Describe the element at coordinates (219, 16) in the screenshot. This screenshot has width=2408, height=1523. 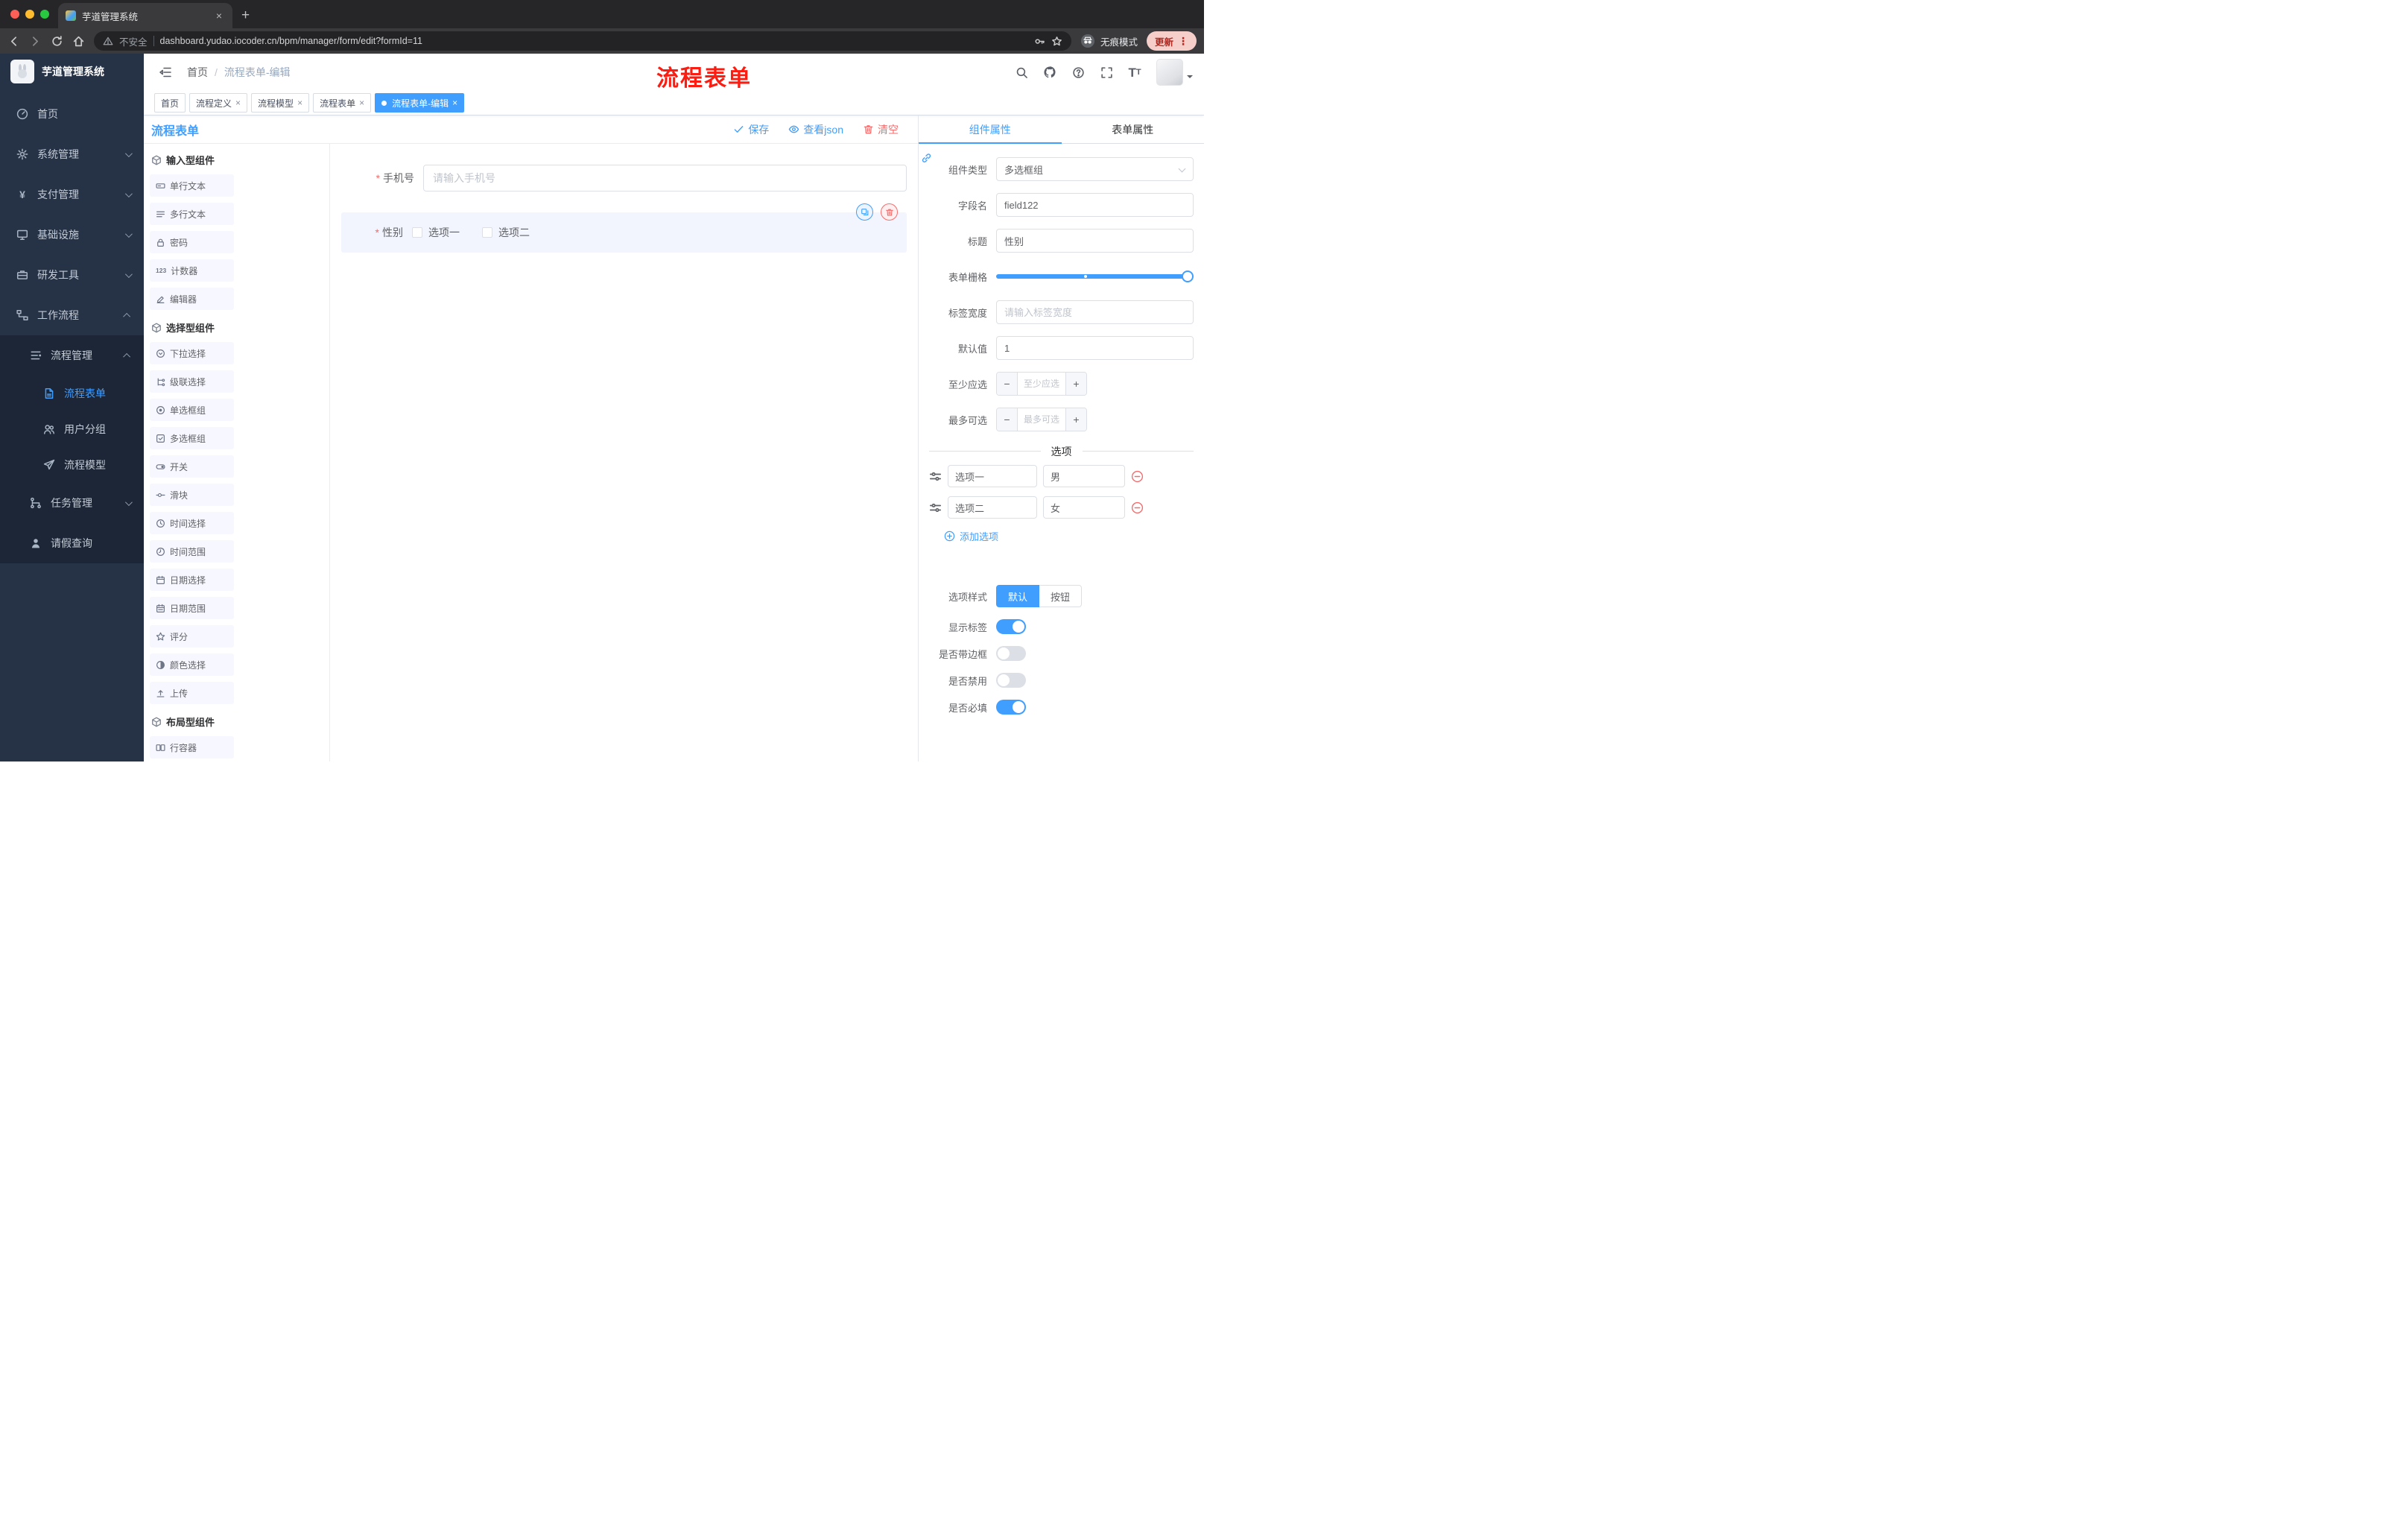
I see `tab-close-icon: ×` at that location.